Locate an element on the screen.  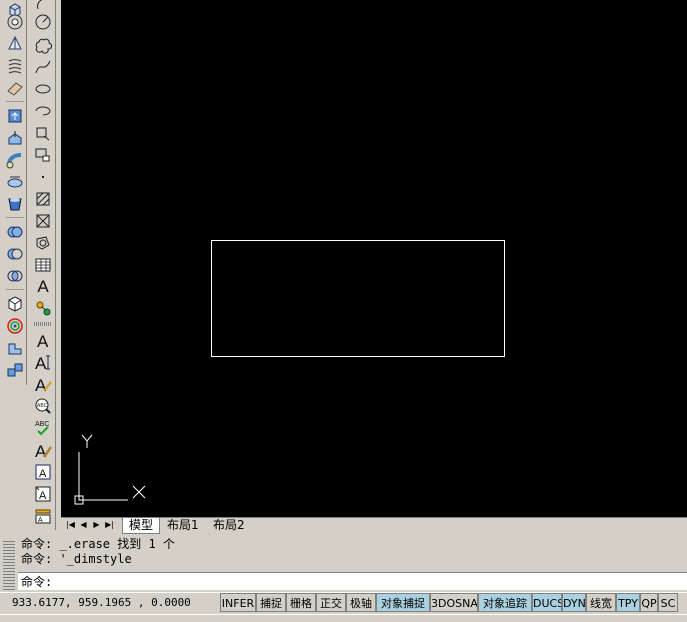
status-grid-button: 栅格 is located at coordinates (301, 602).